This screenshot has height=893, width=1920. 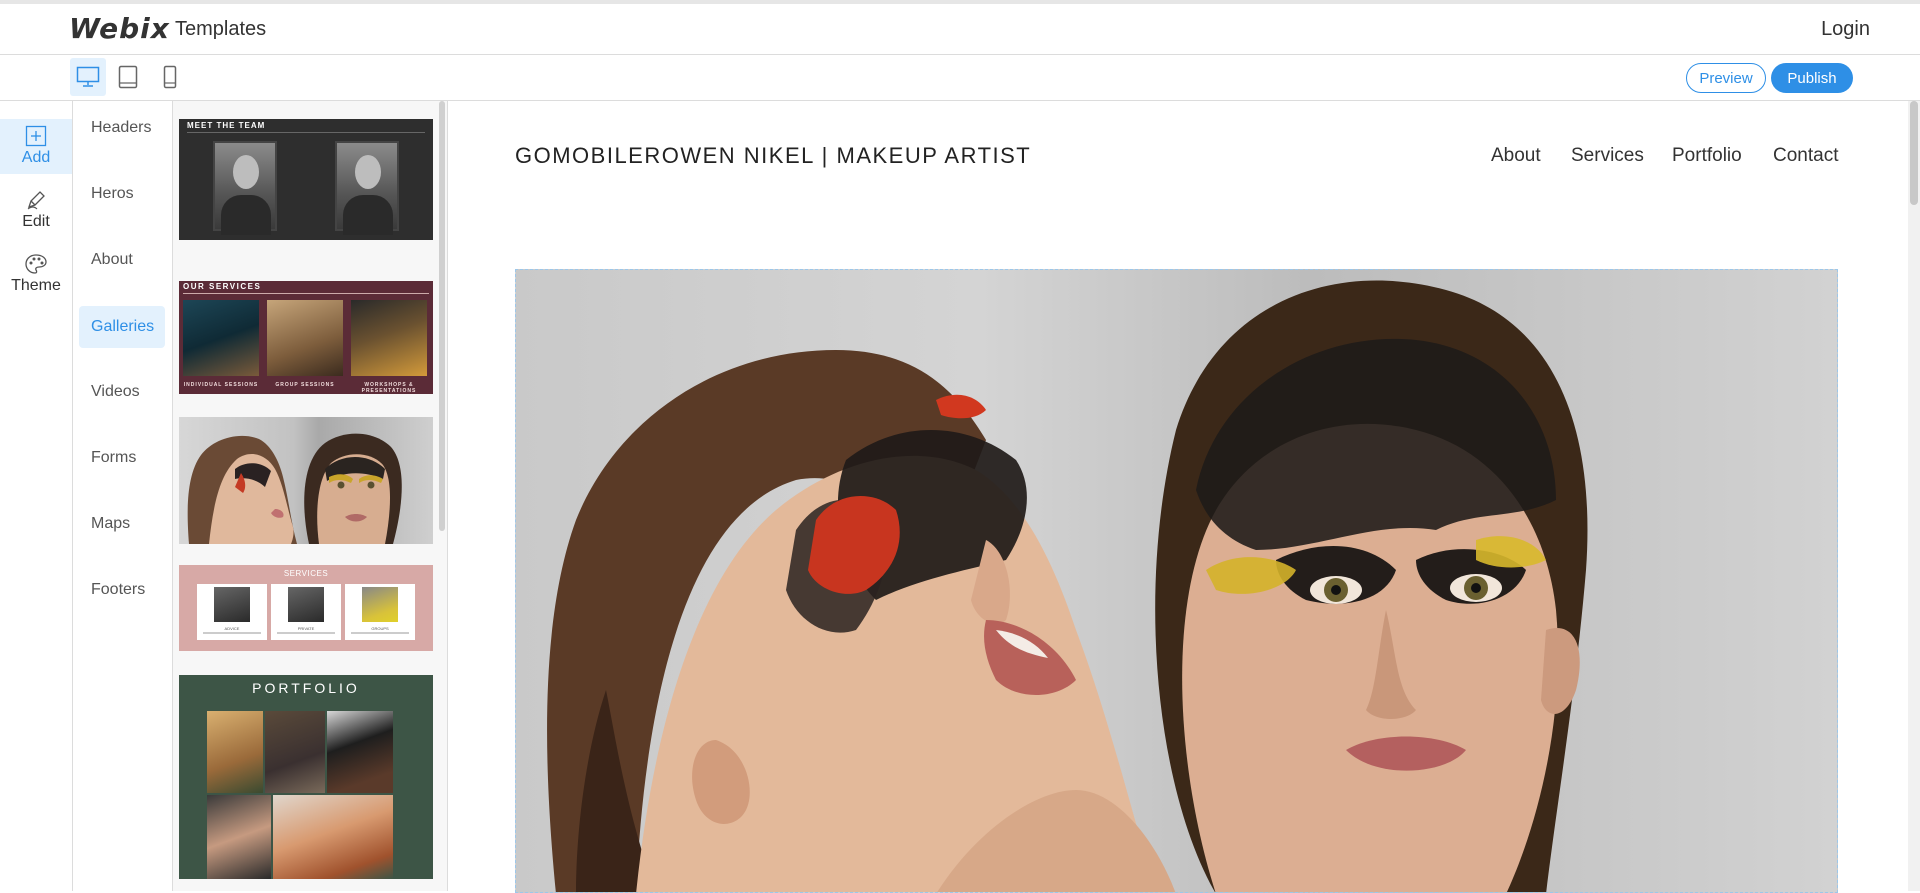 I want to click on thumbnail-meet-the-team: MEET THE TEAM, so click(x=306, y=179).